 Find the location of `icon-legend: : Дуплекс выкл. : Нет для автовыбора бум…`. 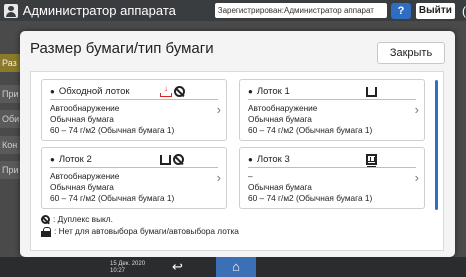

icon-legend: : Дуплекс выкл. : Нет для автовыбора бум… is located at coordinates (140, 226).